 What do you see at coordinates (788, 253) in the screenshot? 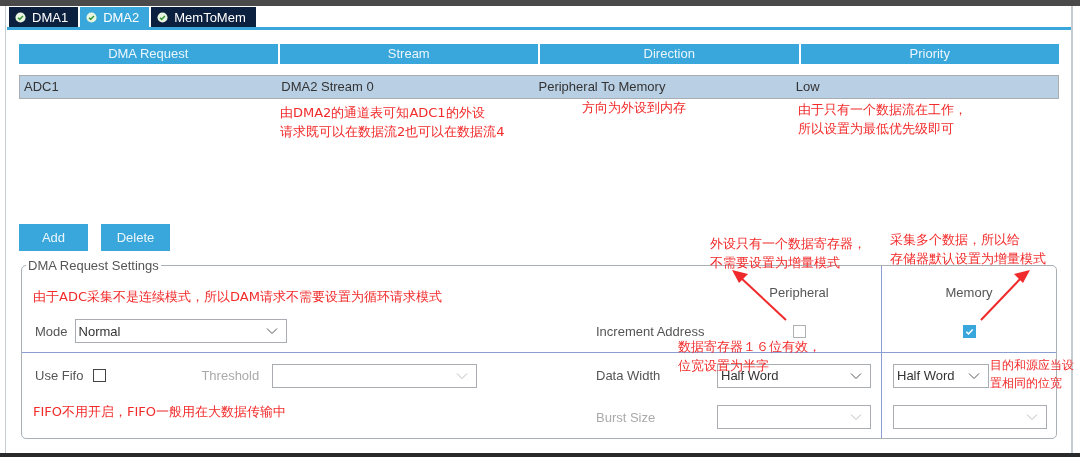
I see `annotation-note: 外设只有一个数据寄存器， 不需要设置为增量模式` at bounding box center [788, 253].